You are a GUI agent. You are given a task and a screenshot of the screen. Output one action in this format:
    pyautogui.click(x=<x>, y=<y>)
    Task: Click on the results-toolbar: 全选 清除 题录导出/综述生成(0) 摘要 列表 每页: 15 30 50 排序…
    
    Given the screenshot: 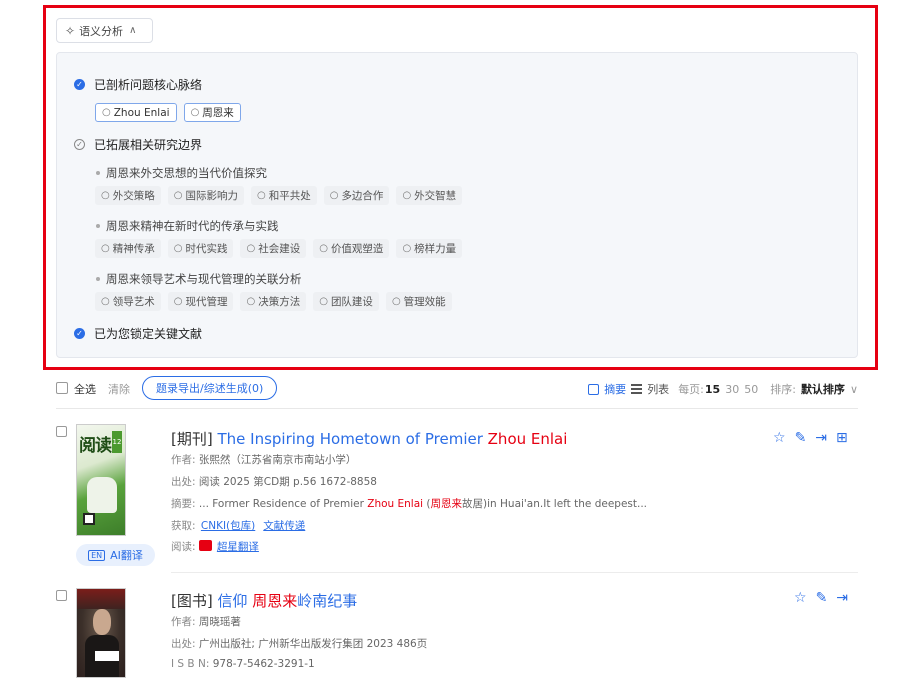 What is the action you would take?
    pyautogui.click(x=457, y=388)
    